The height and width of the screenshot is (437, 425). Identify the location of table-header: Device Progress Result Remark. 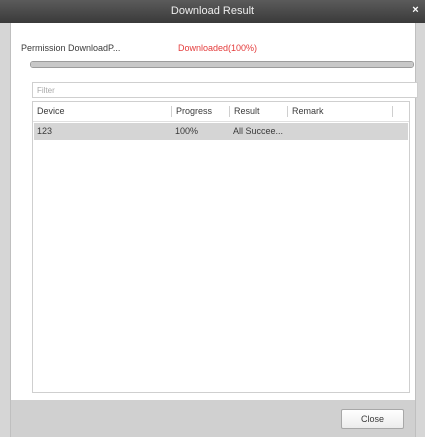
(221, 112).